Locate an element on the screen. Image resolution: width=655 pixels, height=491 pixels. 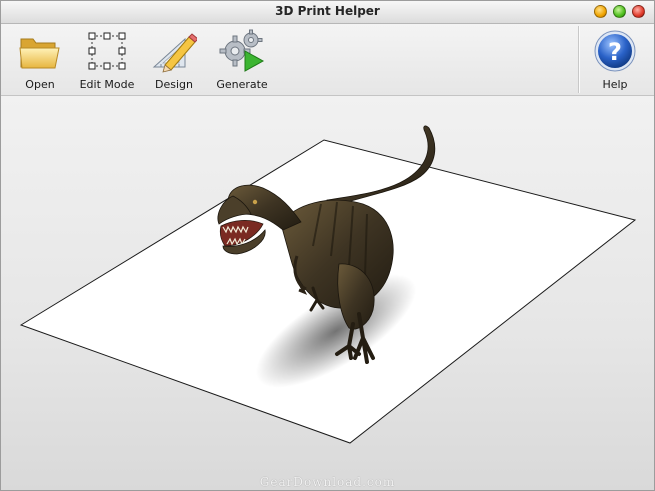
close-button is located at coordinates (638, 11).